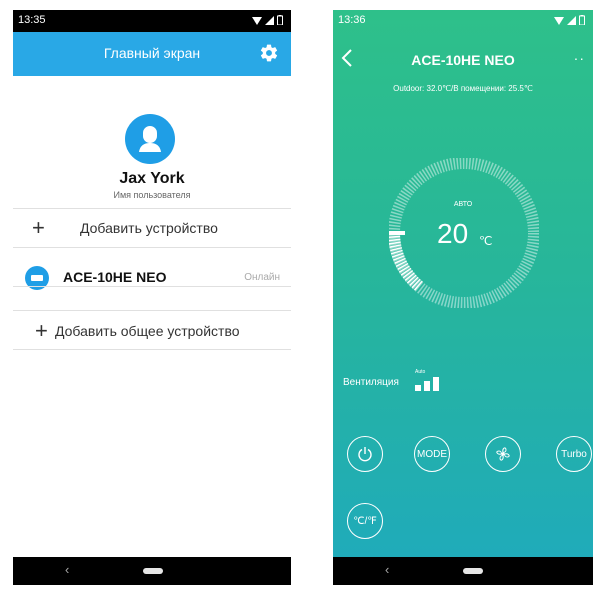  I want to click on add-shared-device-button: + Добавить общее устройство, so click(152, 331).